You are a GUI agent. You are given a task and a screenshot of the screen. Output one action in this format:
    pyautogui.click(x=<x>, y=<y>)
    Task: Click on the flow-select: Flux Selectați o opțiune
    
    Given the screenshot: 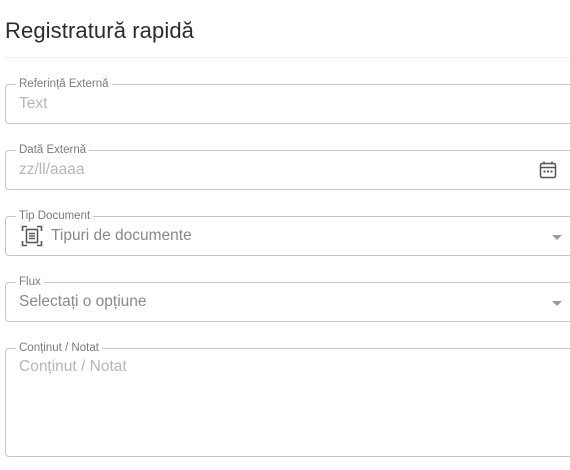 What is the action you would take?
    pyautogui.click(x=287, y=298)
    